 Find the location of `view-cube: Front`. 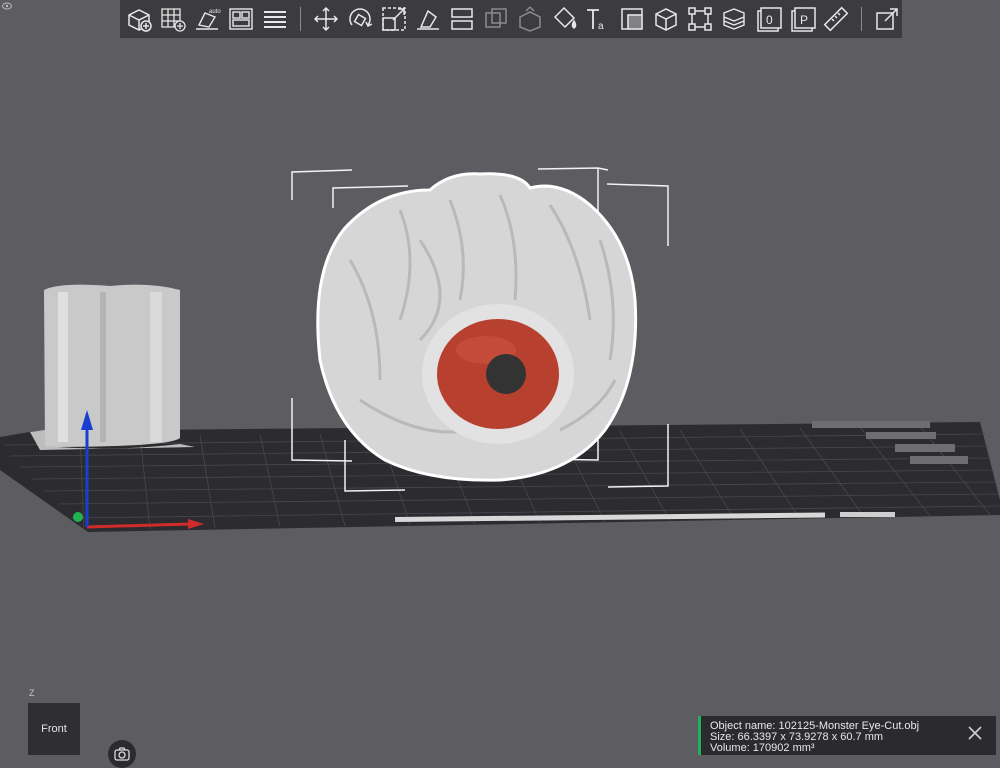

view-cube: Front is located at coordinates (54, 729).